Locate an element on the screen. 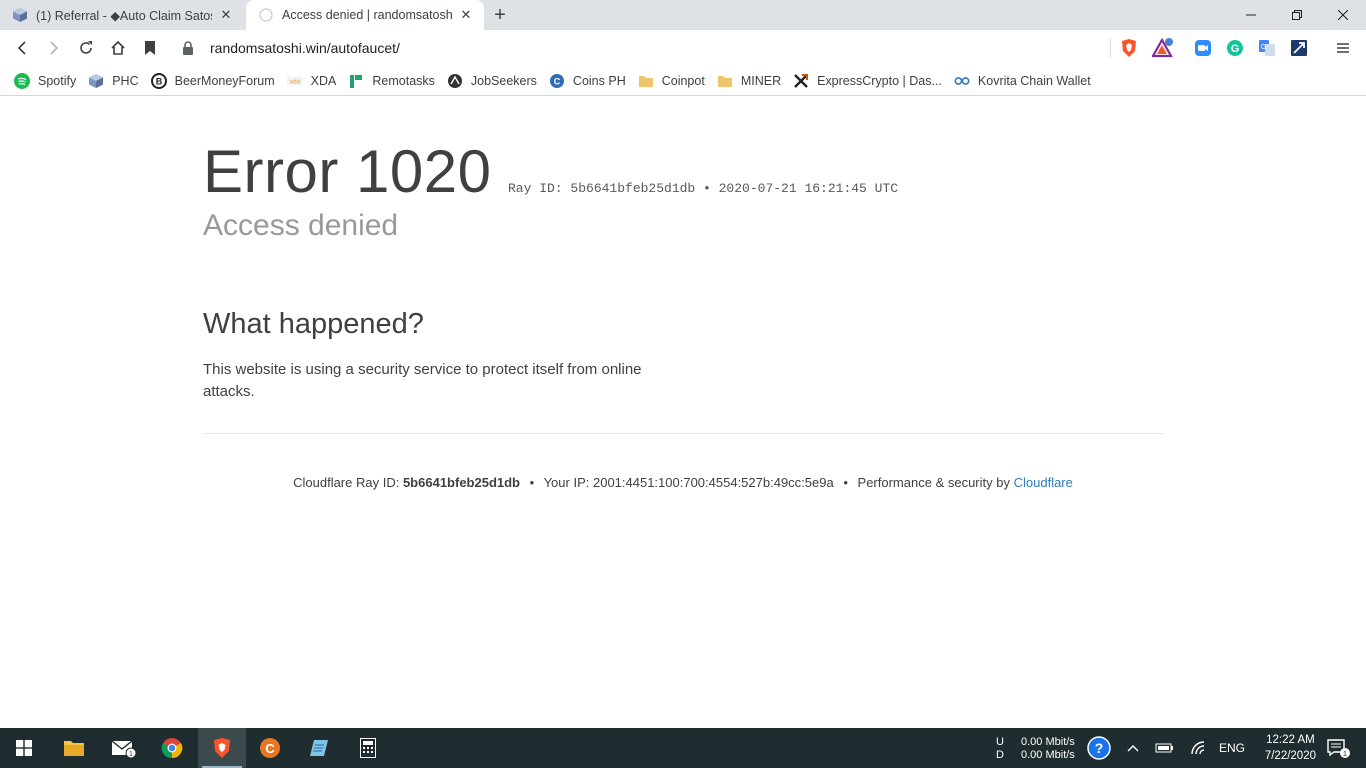 Image resolution: width=1366 pixels, height=768 pixels. error-title: Error 1020 is located at coordinates (347, 171).